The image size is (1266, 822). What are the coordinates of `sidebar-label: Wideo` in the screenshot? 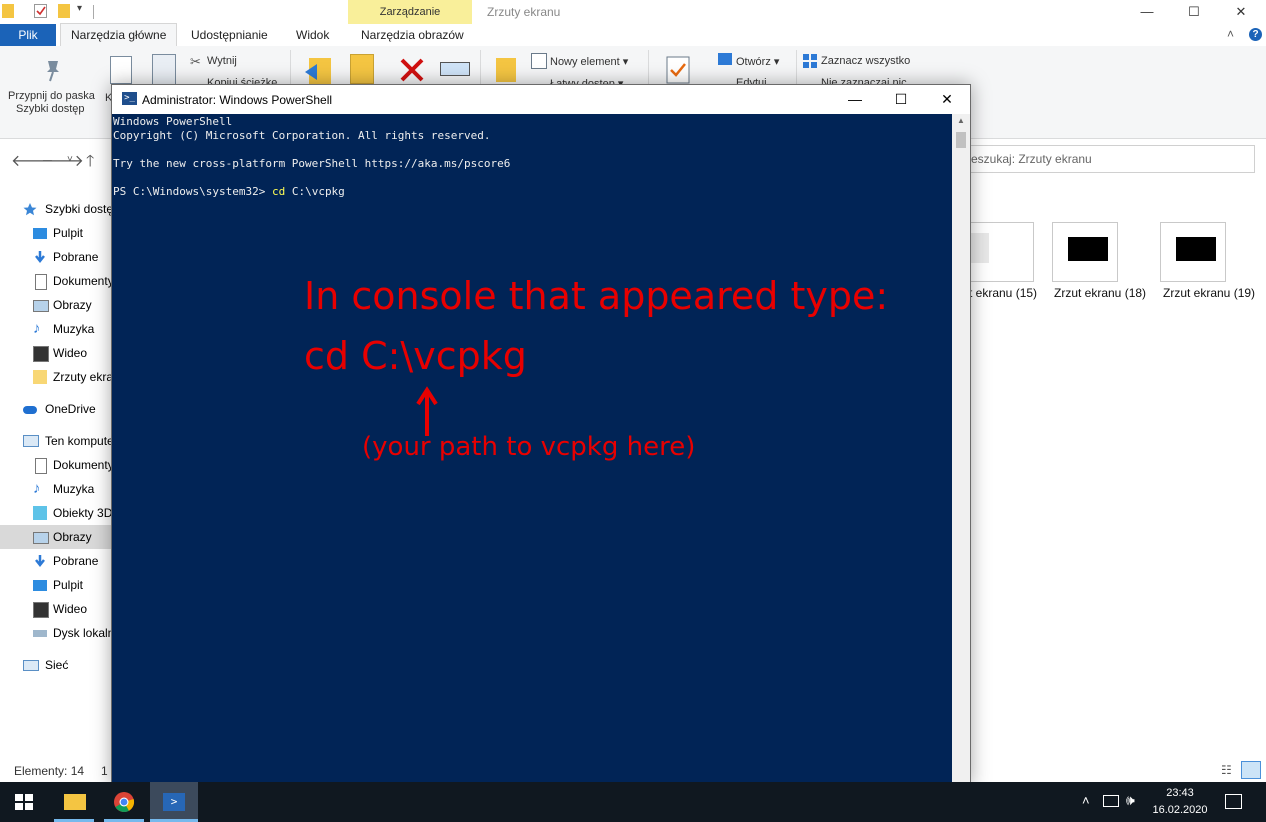 It's located at (70, 609).